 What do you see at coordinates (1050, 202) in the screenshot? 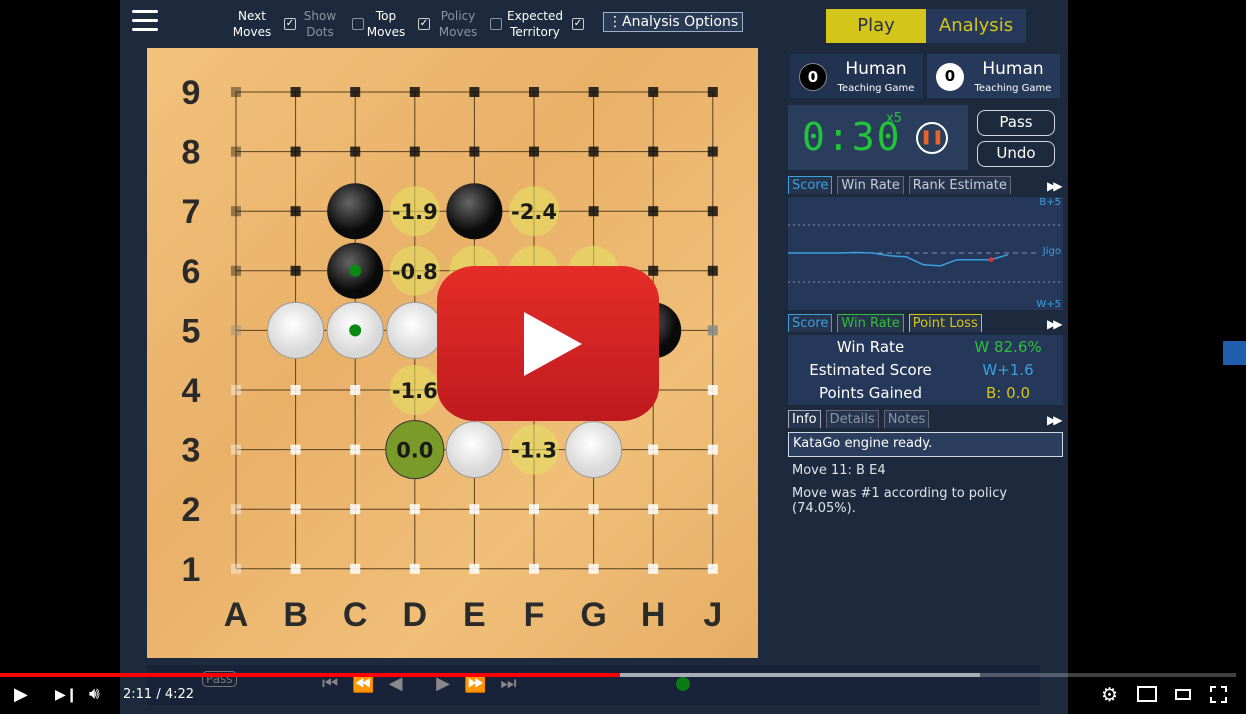
I see `graph-top-label: B+5` at bounding box center [1050, 202].